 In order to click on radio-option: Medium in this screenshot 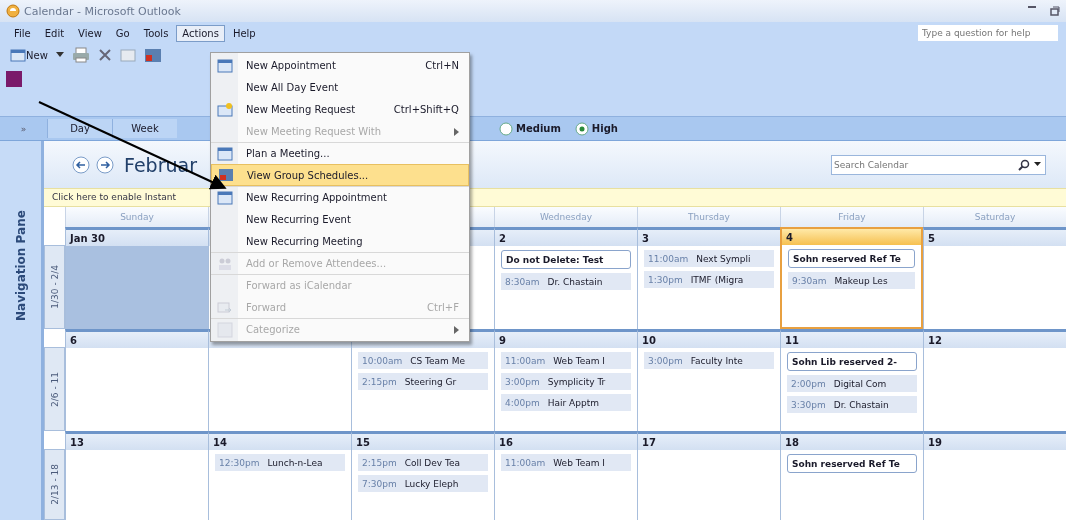, I will do `click(530, 128)`.